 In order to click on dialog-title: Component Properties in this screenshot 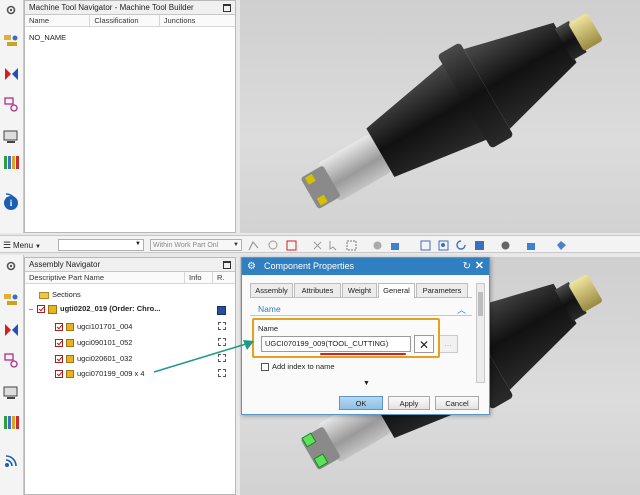, I will do `click(309, 266)`.